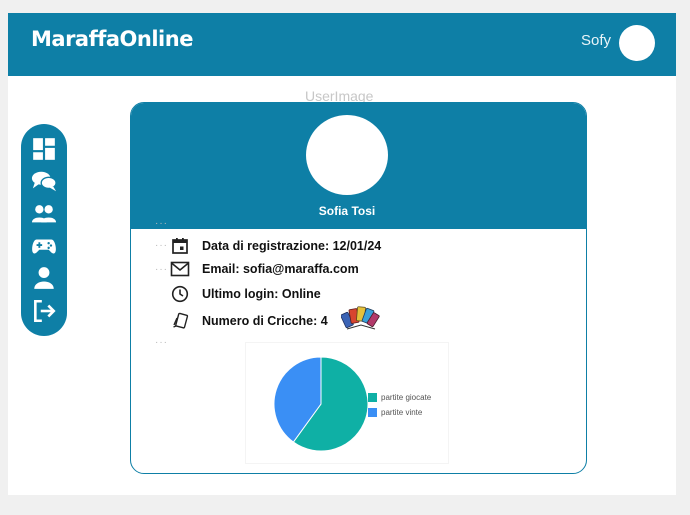 Image resolution: width=690 pixels, height=515 pixels. I want to click on chat-icon, so click(44, 181).